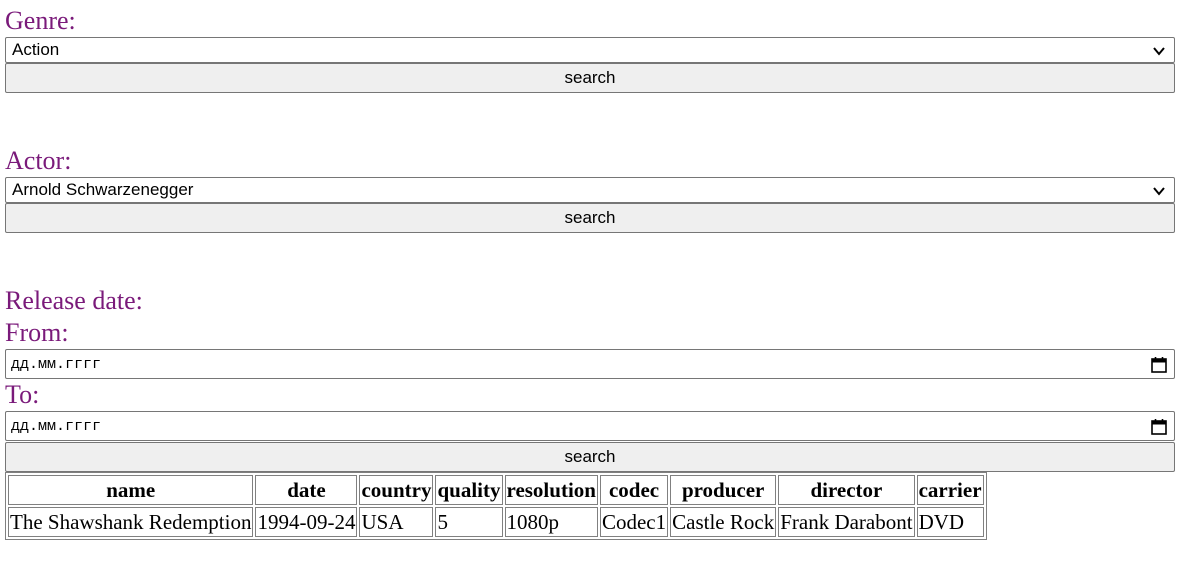 This screenshot has width=1182, height=579. What do you see at coordinates (590, 218) in the screenshot?
I see `actor-search-button: search` at bounding box center [590, 218].